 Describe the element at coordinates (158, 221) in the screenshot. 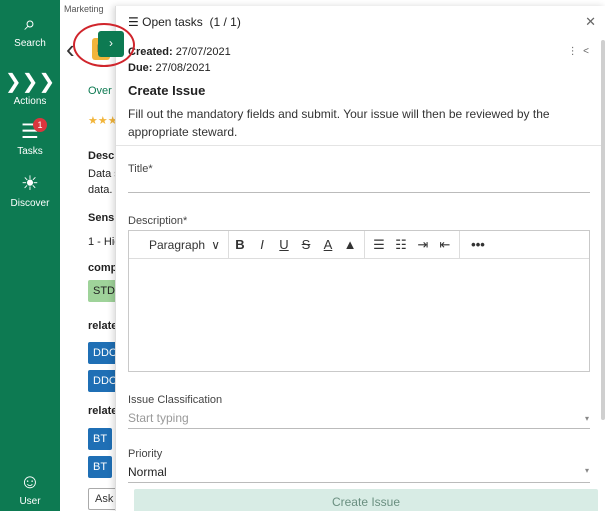

I see `description-label: Description*` at that location.